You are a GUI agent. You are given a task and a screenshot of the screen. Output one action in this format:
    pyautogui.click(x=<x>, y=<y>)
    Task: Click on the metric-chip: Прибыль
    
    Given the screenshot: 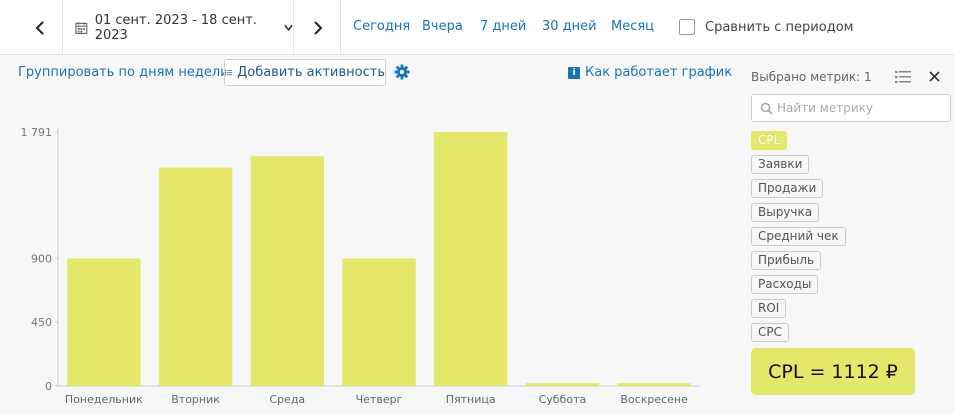 What is the action you would take?
    pyautogui.click(x=786, y=260)
    